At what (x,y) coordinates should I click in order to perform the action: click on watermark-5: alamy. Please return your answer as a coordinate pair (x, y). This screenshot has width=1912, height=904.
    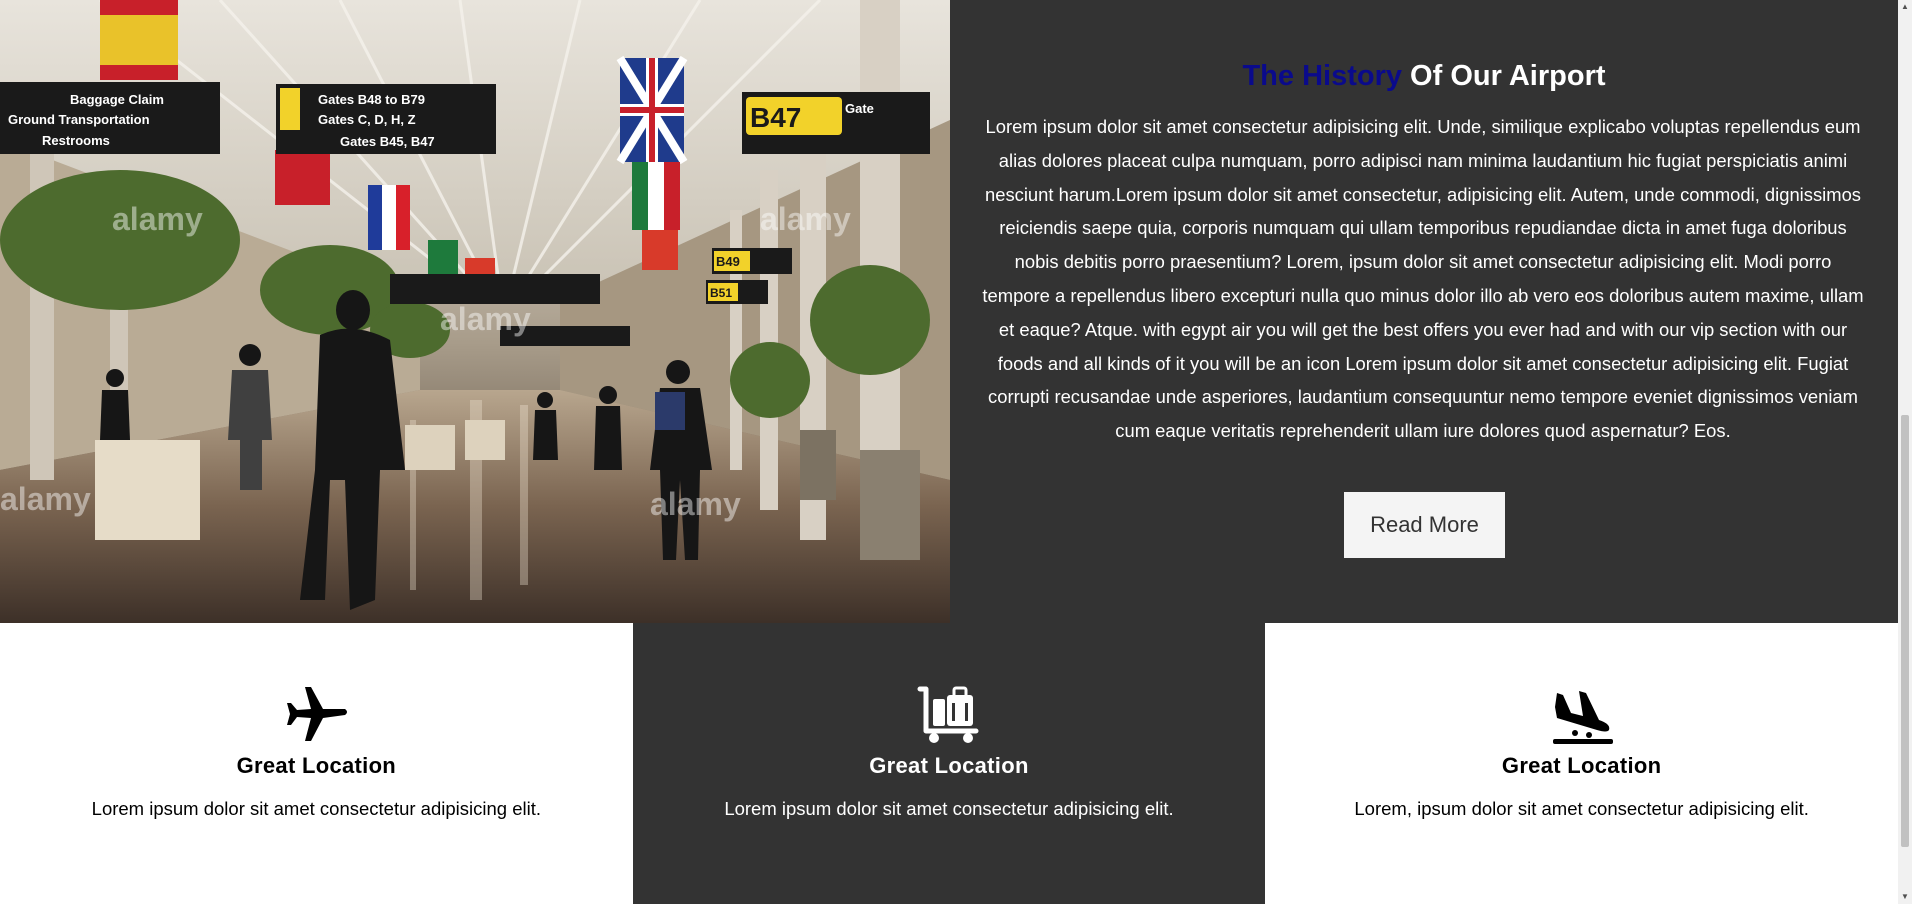
    Looking at the image, I should click on (695, 504).